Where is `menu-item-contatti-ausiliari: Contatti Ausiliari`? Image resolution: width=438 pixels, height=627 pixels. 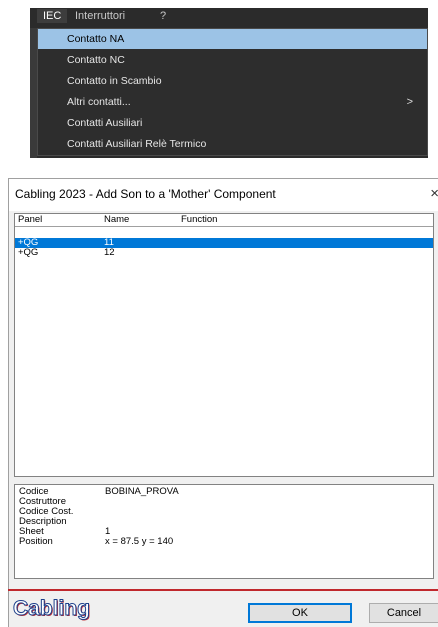 menu-item-contatti-ausiliari: Contatti Ausiliari is located at coordinates (232, 123).